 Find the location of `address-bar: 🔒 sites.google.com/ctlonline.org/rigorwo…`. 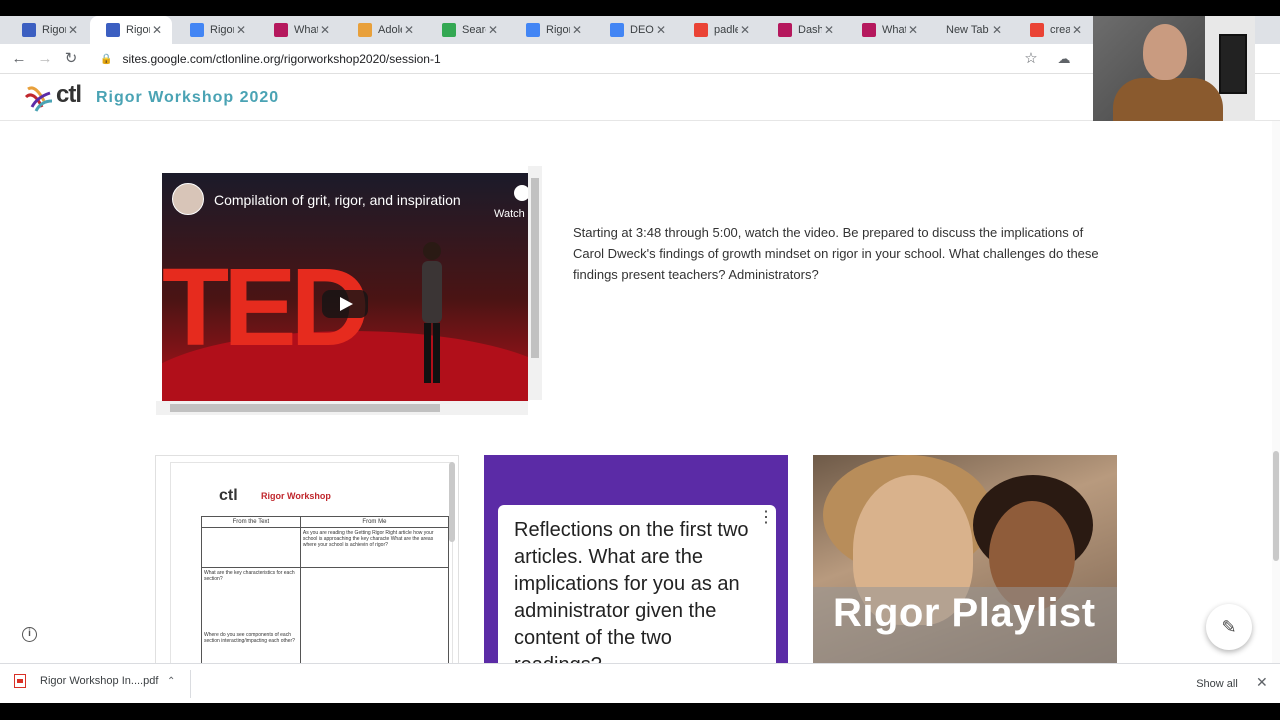

address-bar: 🔒 sites.google.com/ctlonline.org/rigorwo… is located at coordinates (572, 59).